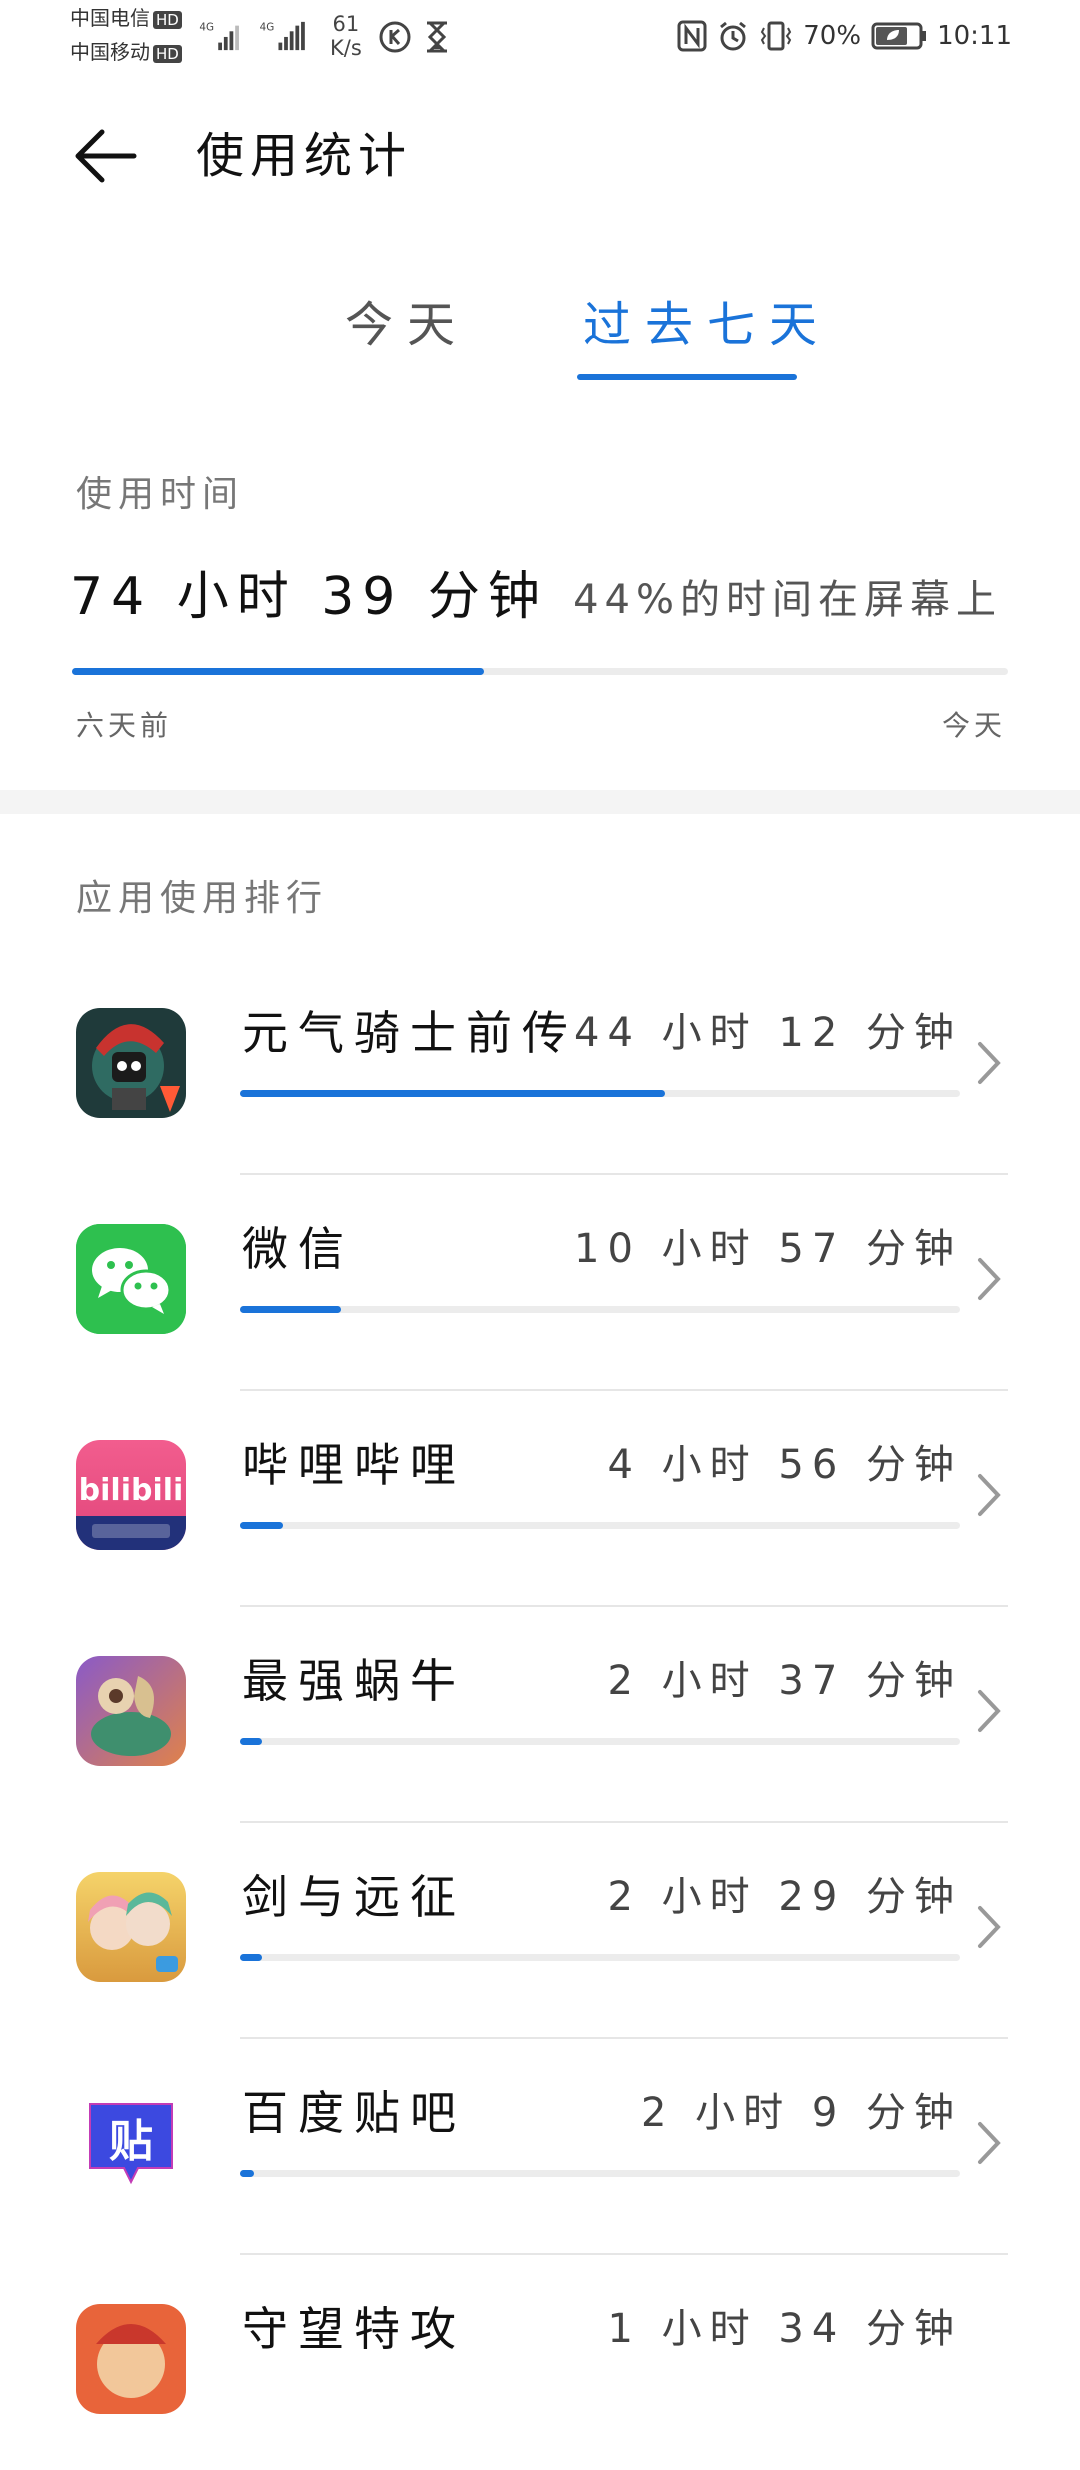 The image size is (1080, 2470). I want to click on app-row-soul-knight-prequel: 元气骑士前传 44 小时 12 分钟, so click(540, 1066).